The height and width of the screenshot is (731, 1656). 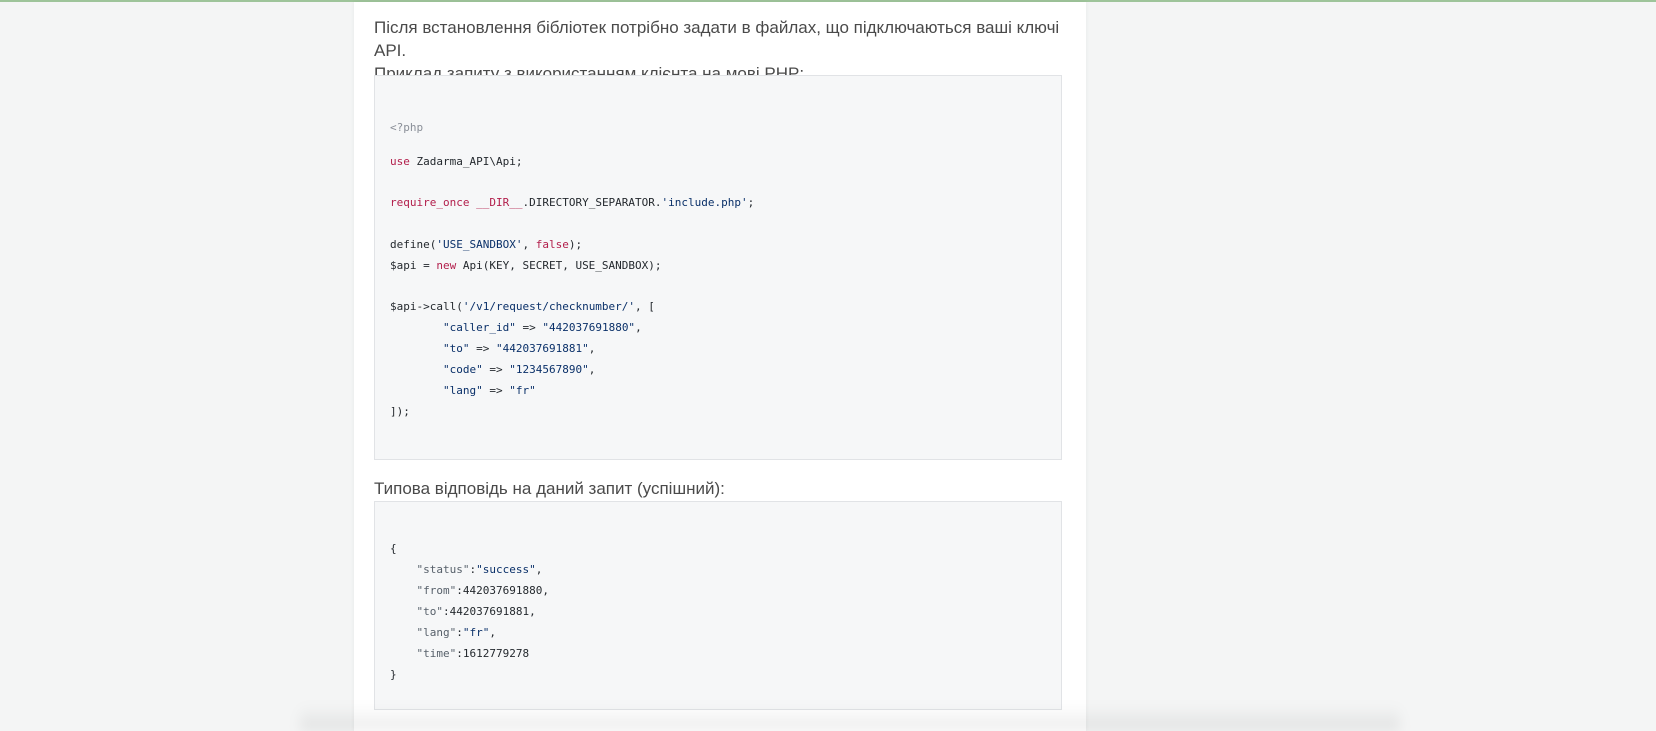 I want to click on json-close: }, so click(x=393, y=674).